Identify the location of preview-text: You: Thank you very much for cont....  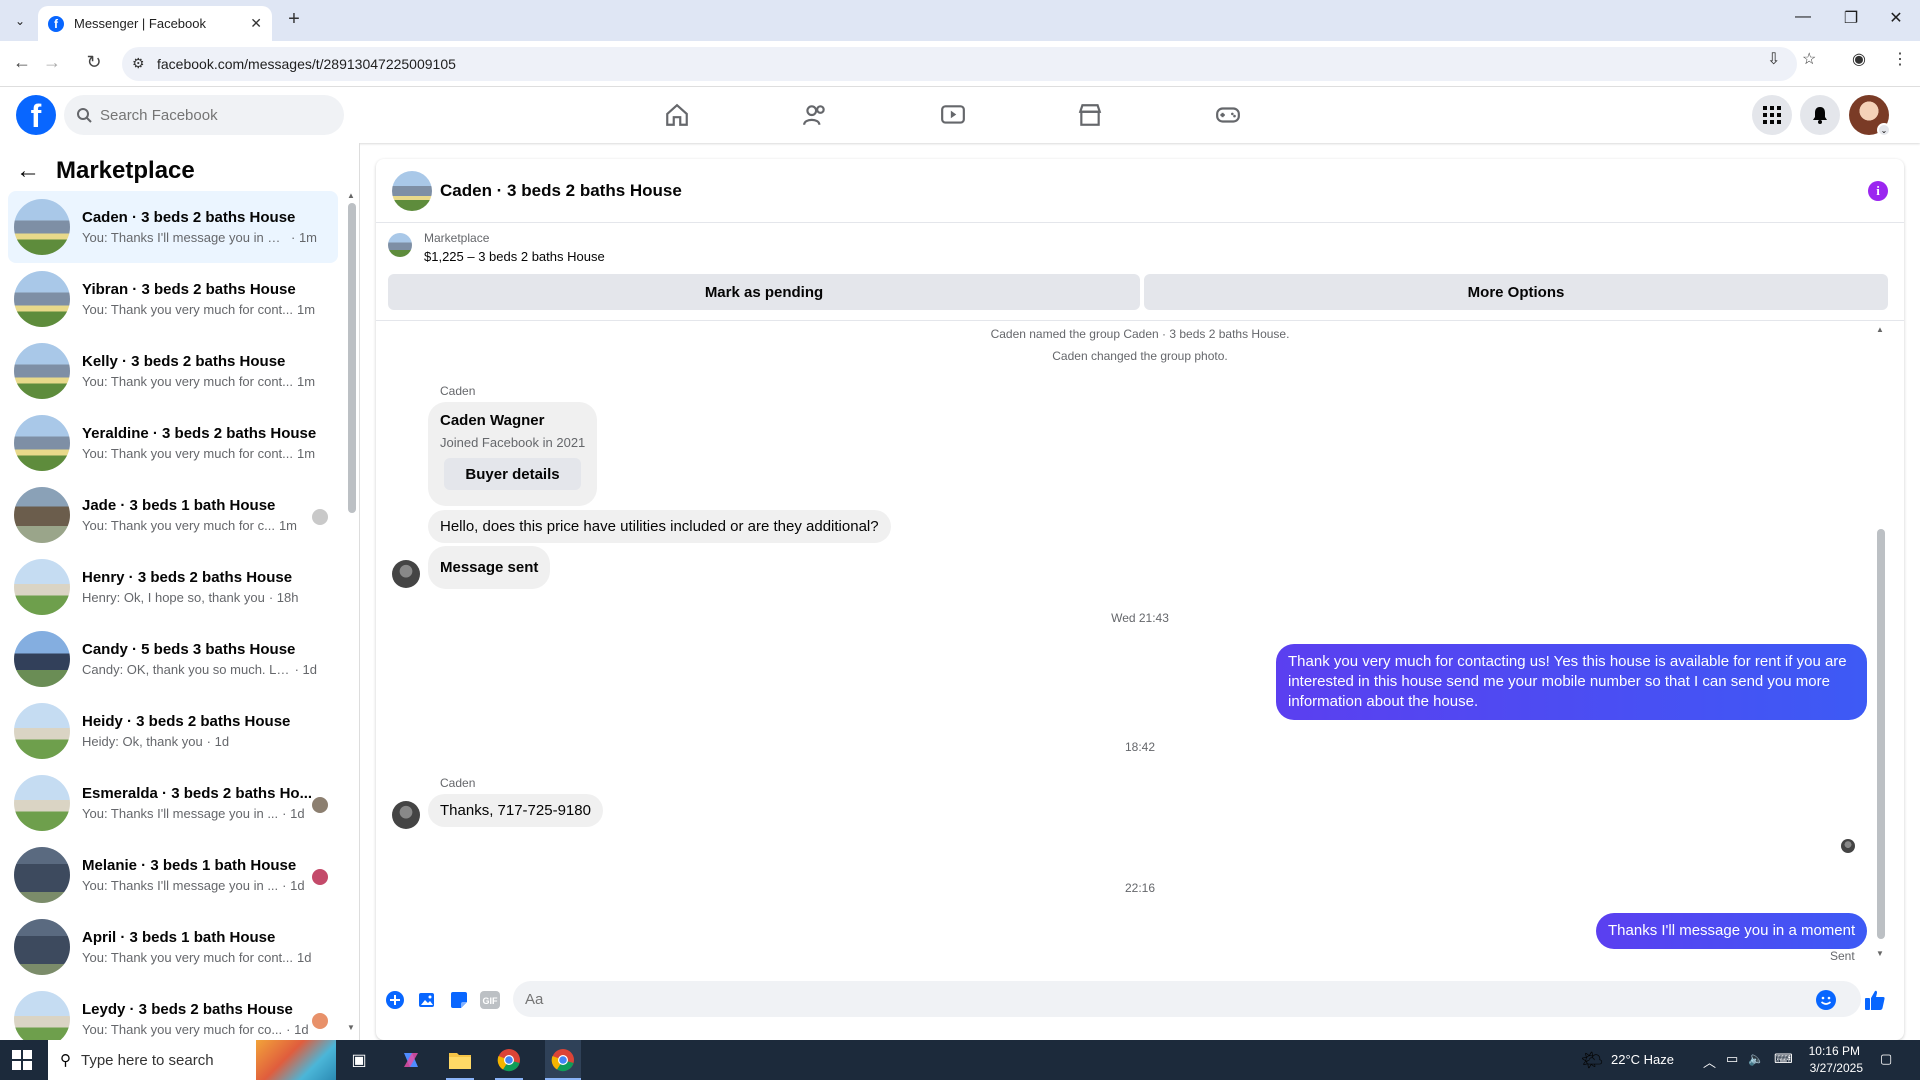
(188, 957).